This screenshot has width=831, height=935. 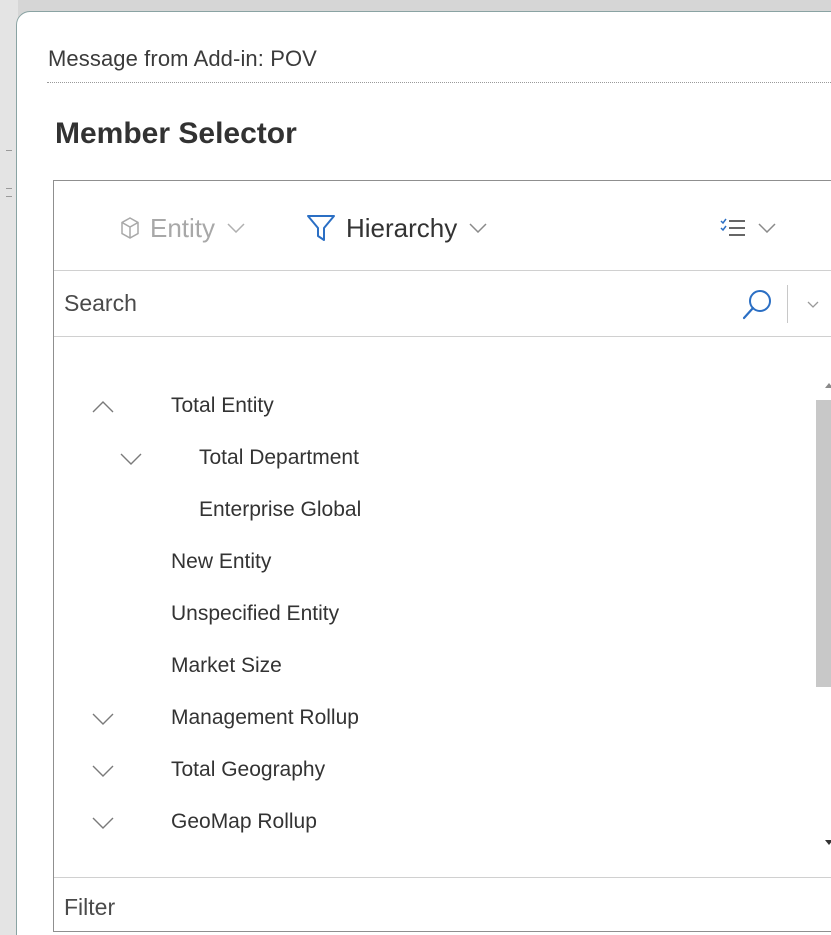 What do you see at coordinates (424, 459) in the screenshot?
I see `tree-item-total-department: Total Department` at bounding box center [424, 459].